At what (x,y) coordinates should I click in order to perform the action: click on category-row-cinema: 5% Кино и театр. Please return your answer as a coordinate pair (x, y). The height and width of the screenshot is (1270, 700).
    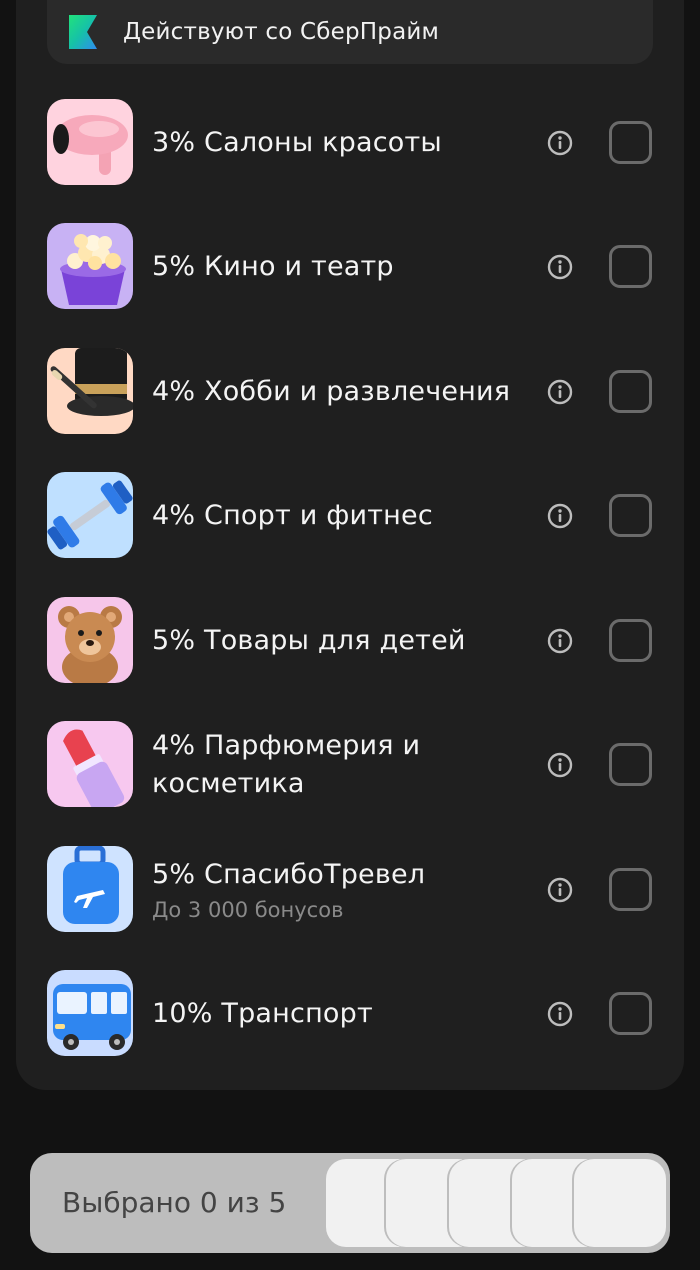
    Looking at the image, I should click on (351, 267).